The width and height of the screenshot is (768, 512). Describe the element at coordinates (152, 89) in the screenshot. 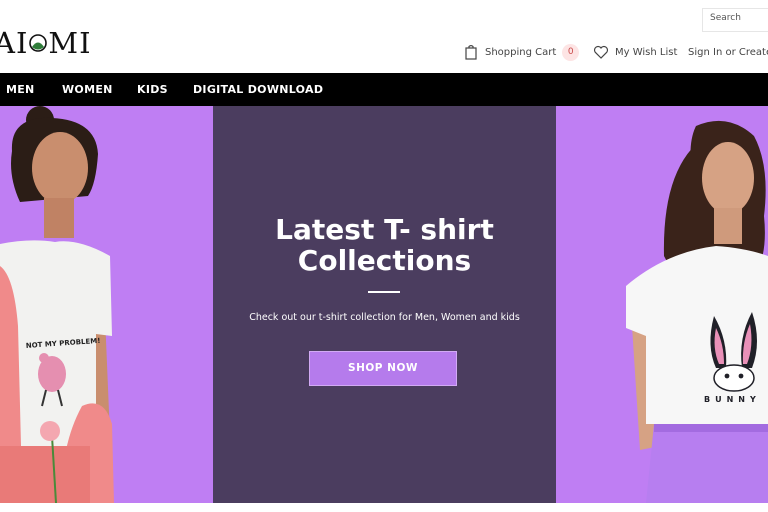

I see `nav-item-kids: KIDS` at that location.